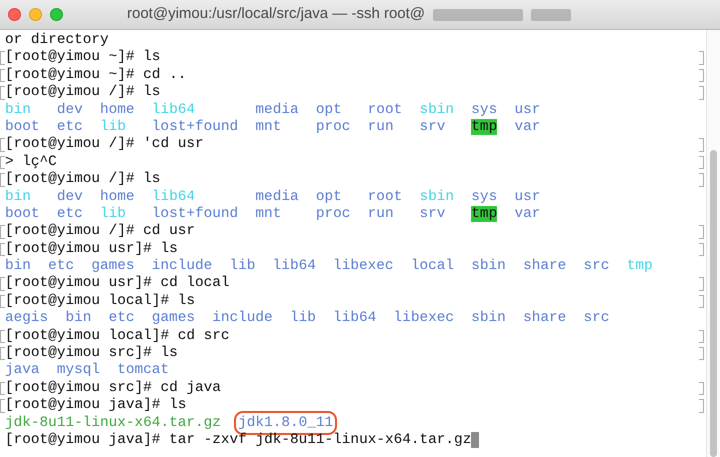 This screenshot has height=457, width=720. I want to click on terminal-line: or directory, so click(57, 41).